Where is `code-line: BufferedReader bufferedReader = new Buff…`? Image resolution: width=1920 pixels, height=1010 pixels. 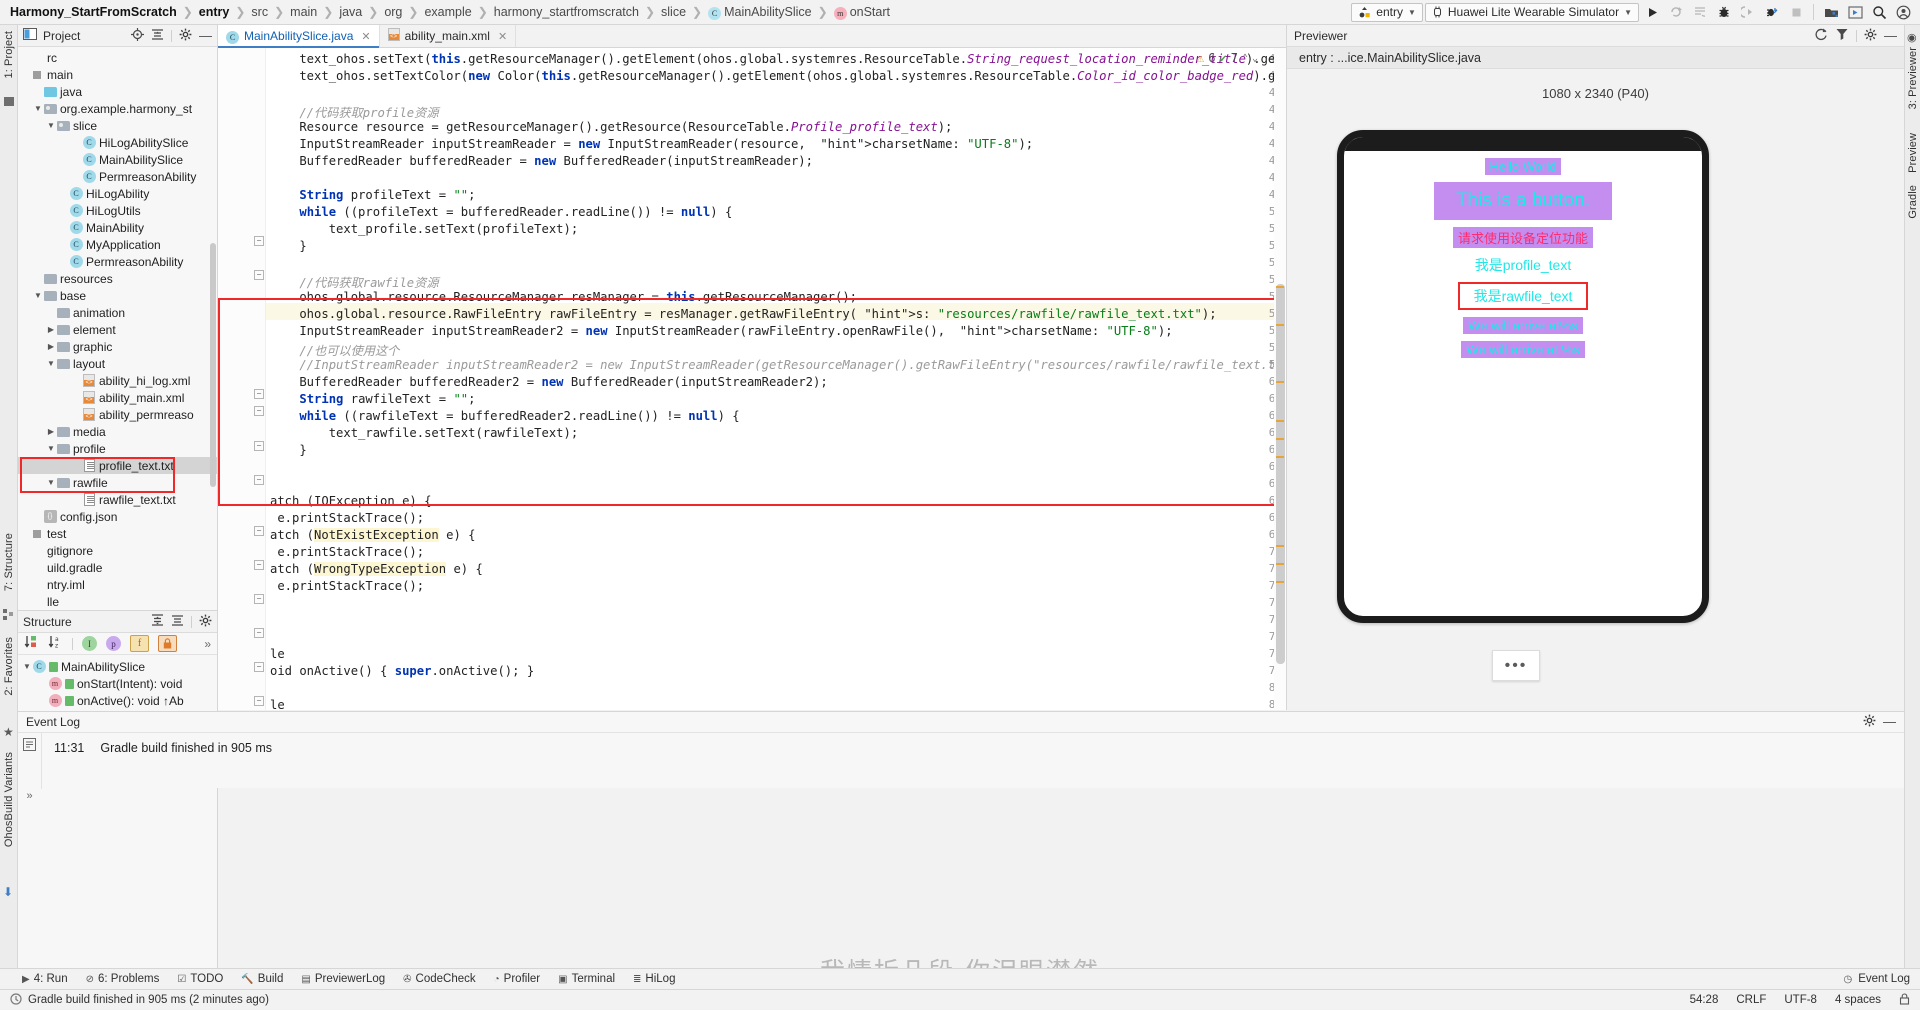
code-line: BufferedReader bufferedReader = new Buff… is located at coordinates (541, 161).